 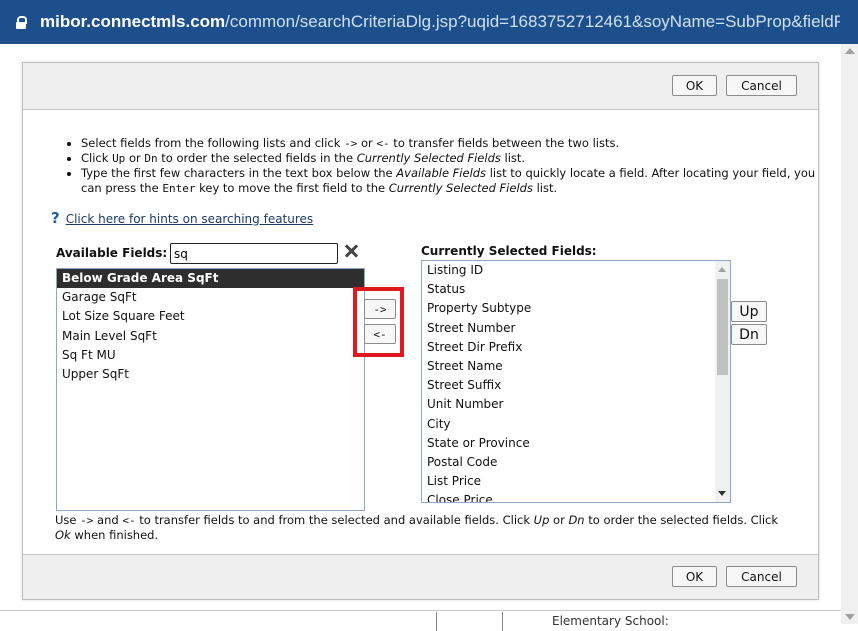 I want to click on available-field-item: Below Grade Area SqFt, so click(x=210, y=279).